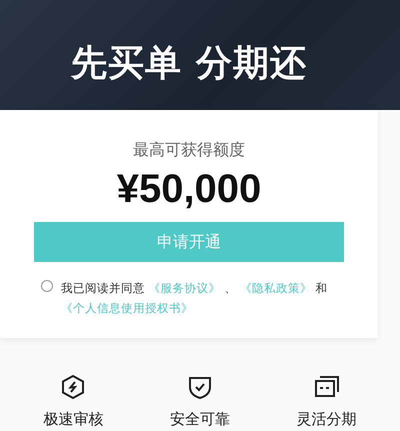 The image size is (400, 431). What do you see at coordinates (127, 308) in the screenshot?
I see `agreement-link: 《个人信息使用授权书》` at bounding box center [127, 308].